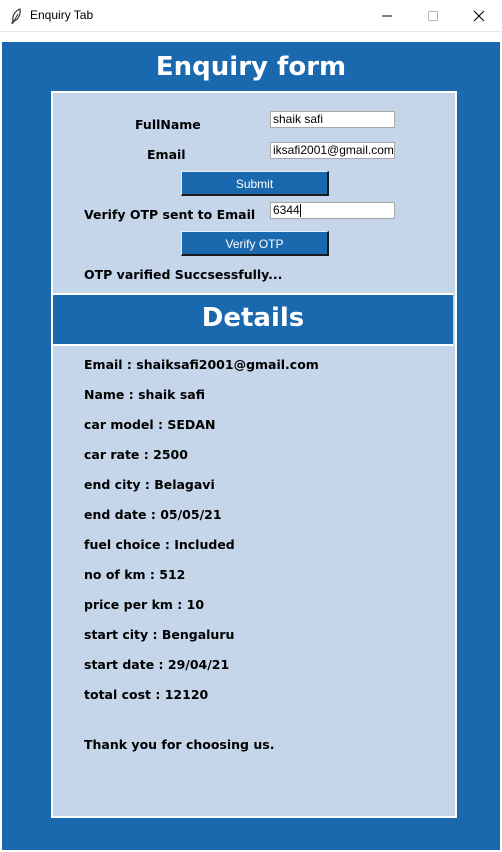  I want to click on minimize-icon, so click(387, 16).